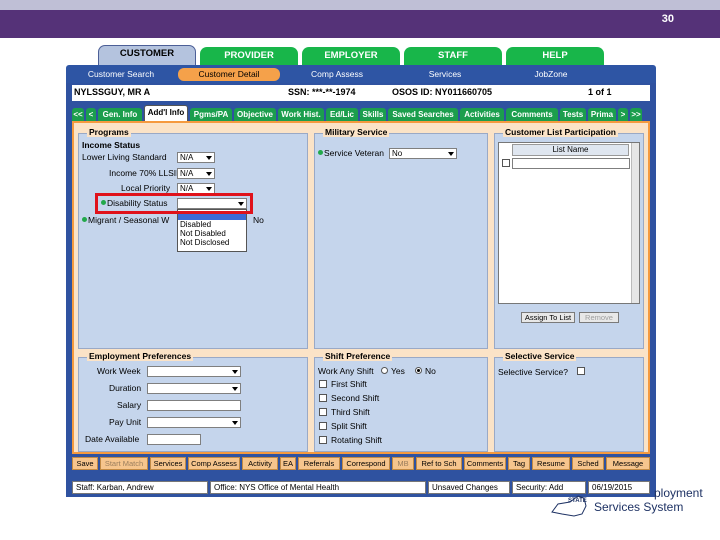 The image size is (720, 540). What do you see at coordinates (573, 114) in the screenshot?
I see `tab-tests: Tests` at bounding box center [573, 114].